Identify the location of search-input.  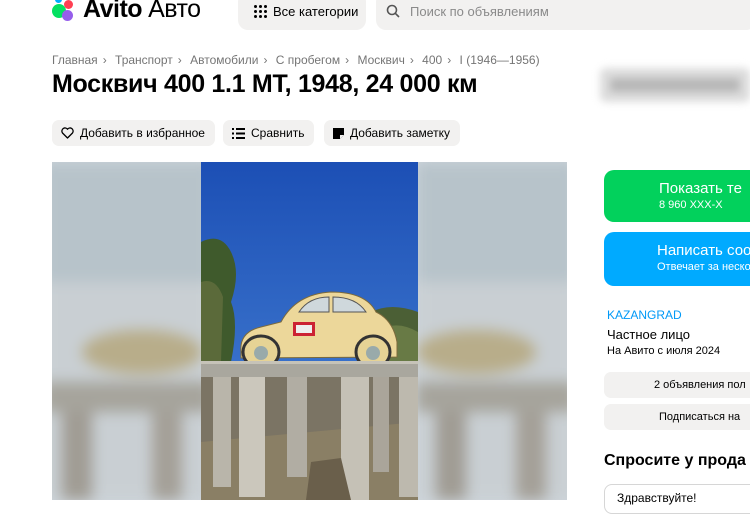
(560, 11).